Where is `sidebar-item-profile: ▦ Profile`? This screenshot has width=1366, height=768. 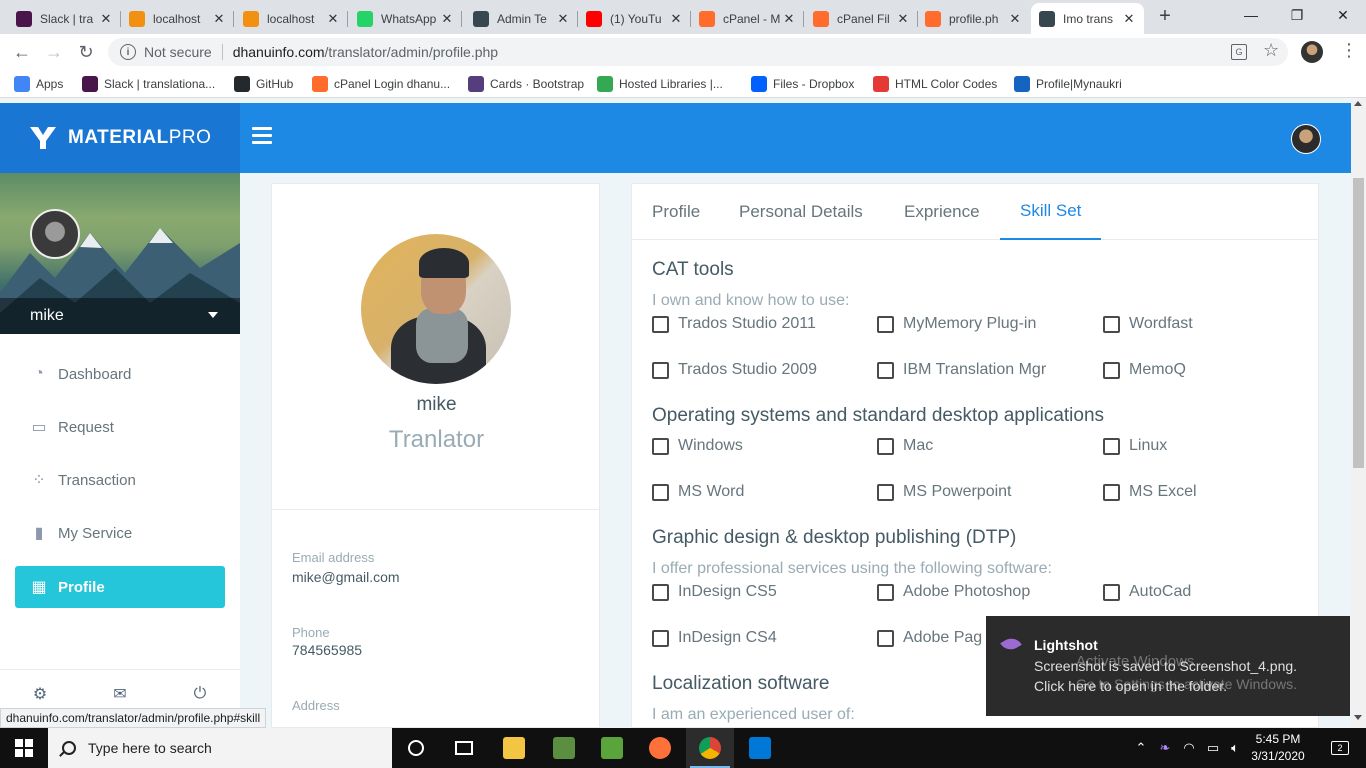
sidebar-item-profile: ▦ Profile is located at coordinates (120, 587).